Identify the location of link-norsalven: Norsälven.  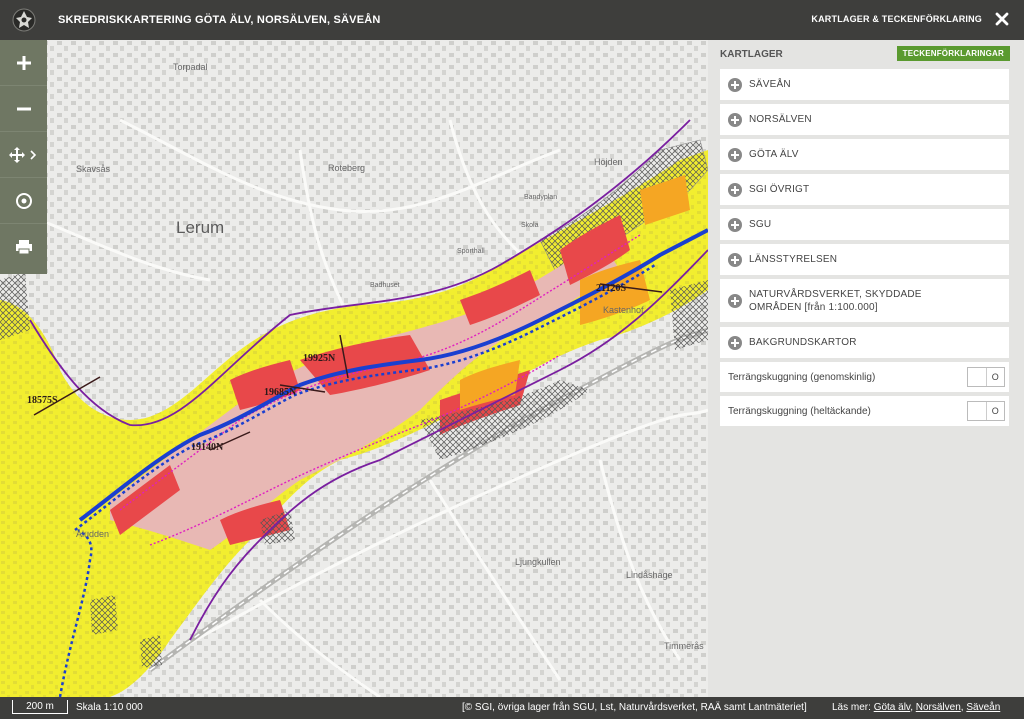
(938, 707).